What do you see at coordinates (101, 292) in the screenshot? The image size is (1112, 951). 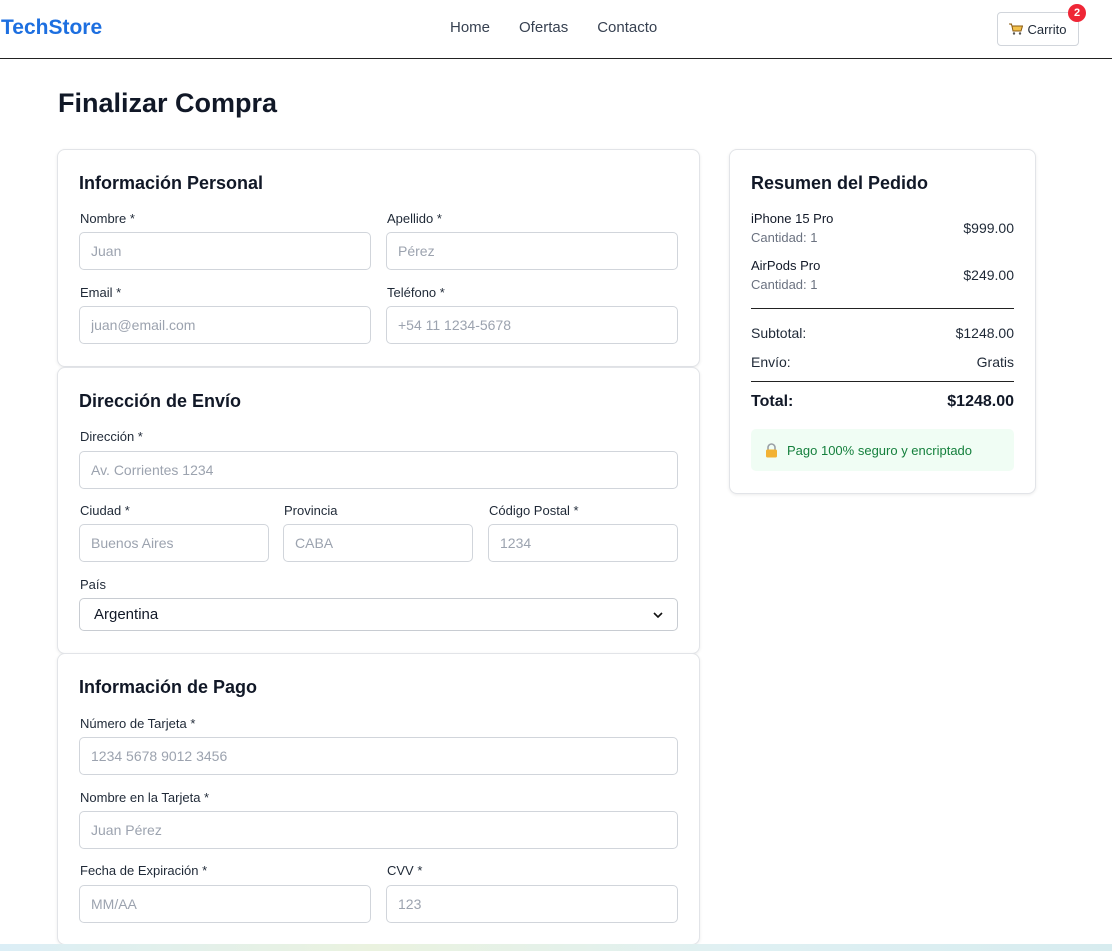 I see `email-label: Email *` at bounding box center [101, 292].